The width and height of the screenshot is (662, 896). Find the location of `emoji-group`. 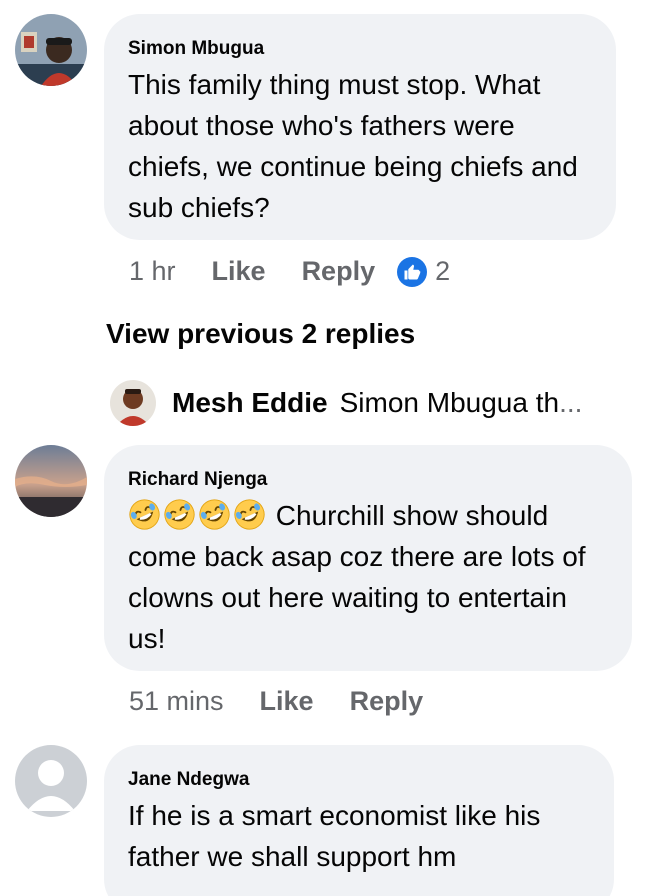

emoji-group is located at coordinates (202, 515).